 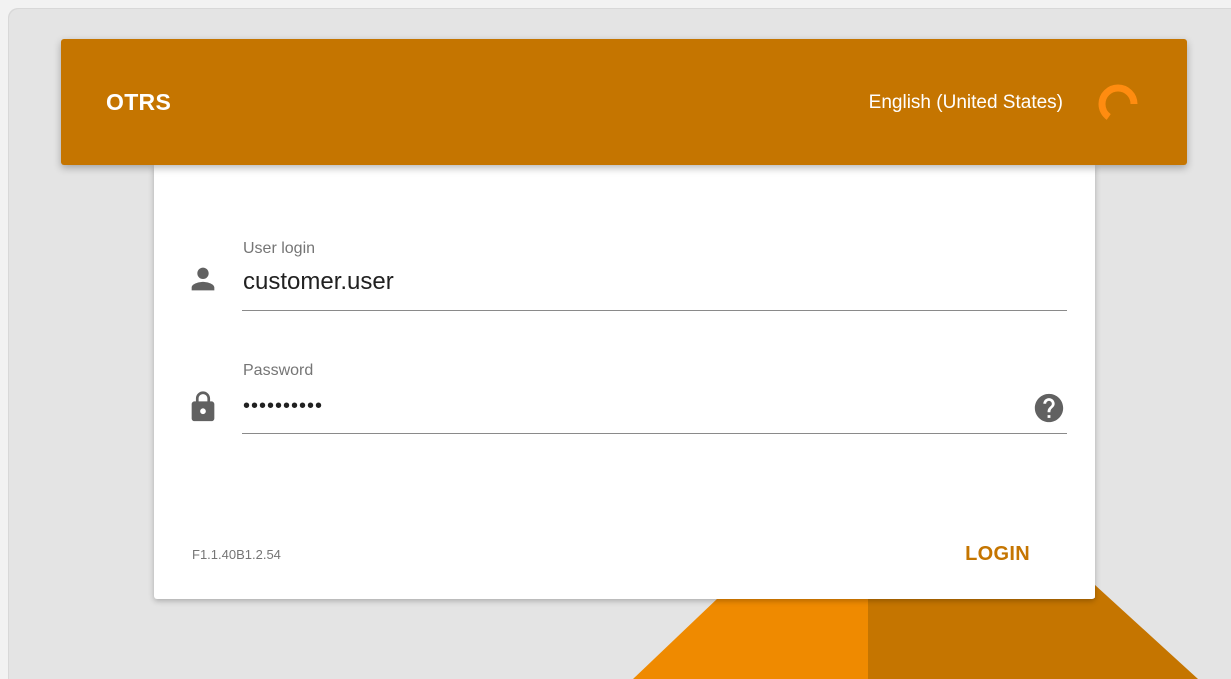 What do you see at coordinates (1118, 104) in the screenshot?
I see `loading-spinner-icon` at bounding box center [1118, 104].